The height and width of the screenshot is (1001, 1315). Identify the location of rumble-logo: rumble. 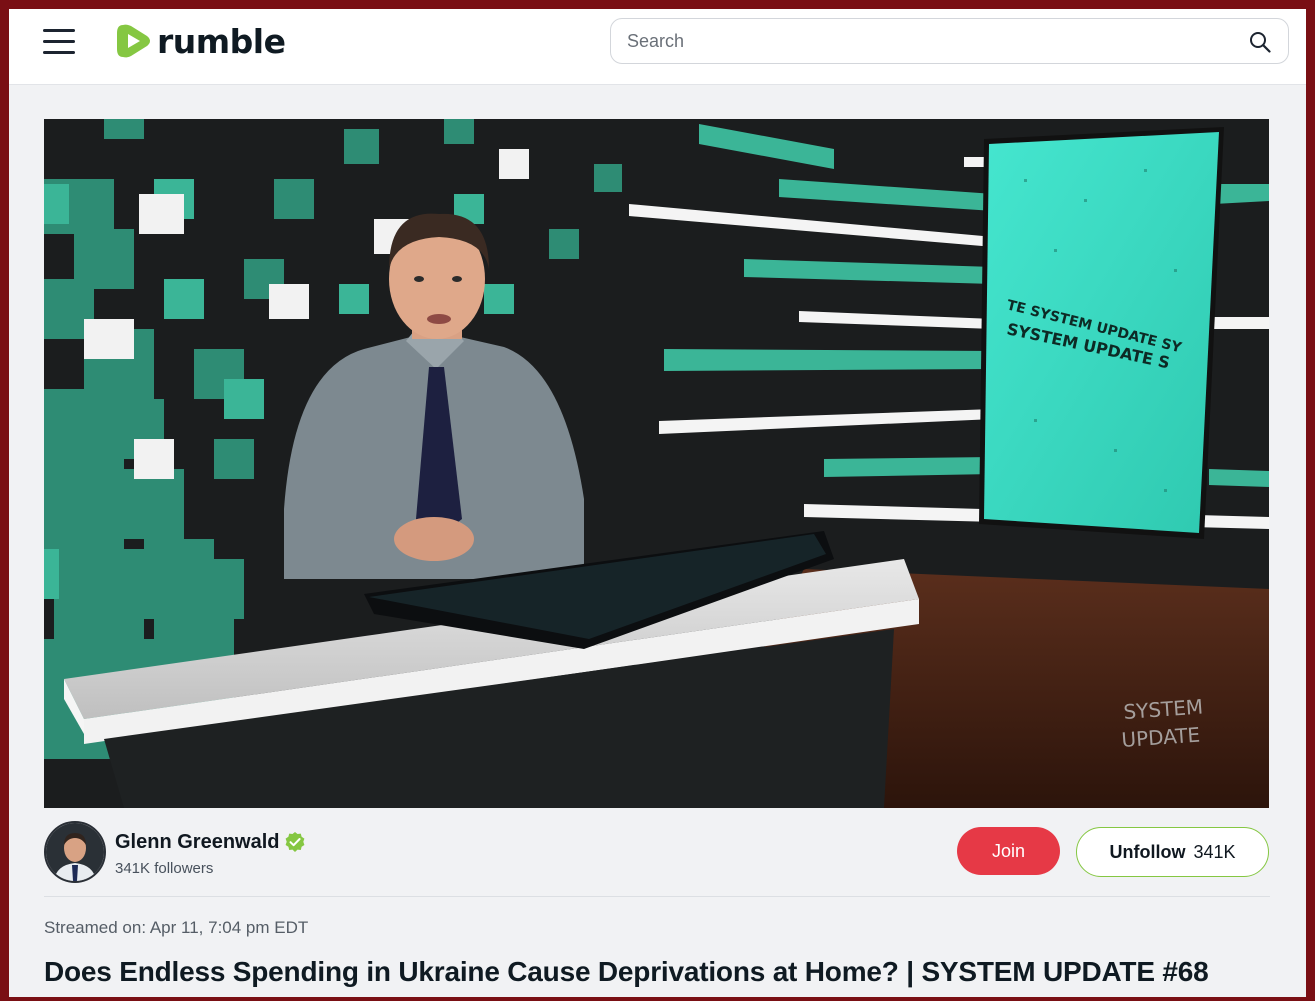
(200, 41).